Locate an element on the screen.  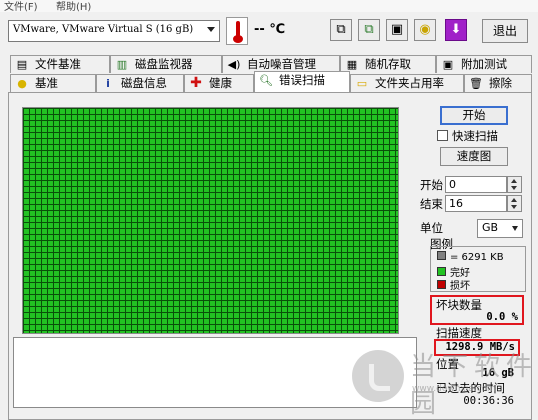
tab-file-benchmark: ▤ 文件基准 is located at coordinates (60, 64).